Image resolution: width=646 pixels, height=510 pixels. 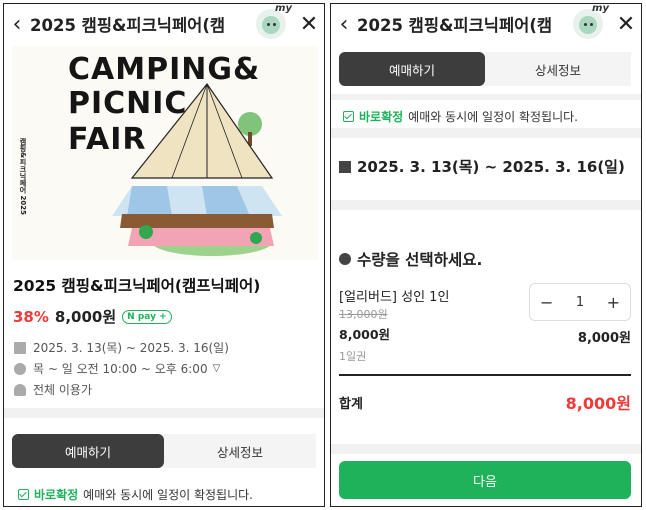 What do you see at coordinates (128, 103) in the screenshot?
I see `poster-title-line2: PICNIC` at bounding box center [128, 103].